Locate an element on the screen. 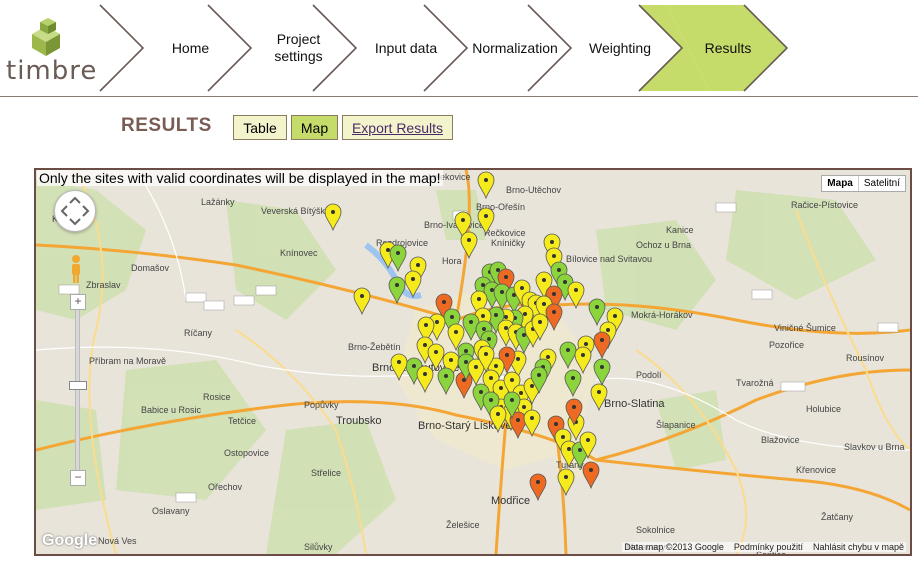 The height and width of the screenshot is (563, 918). step-home: Home is located at coordinates (190, 48).